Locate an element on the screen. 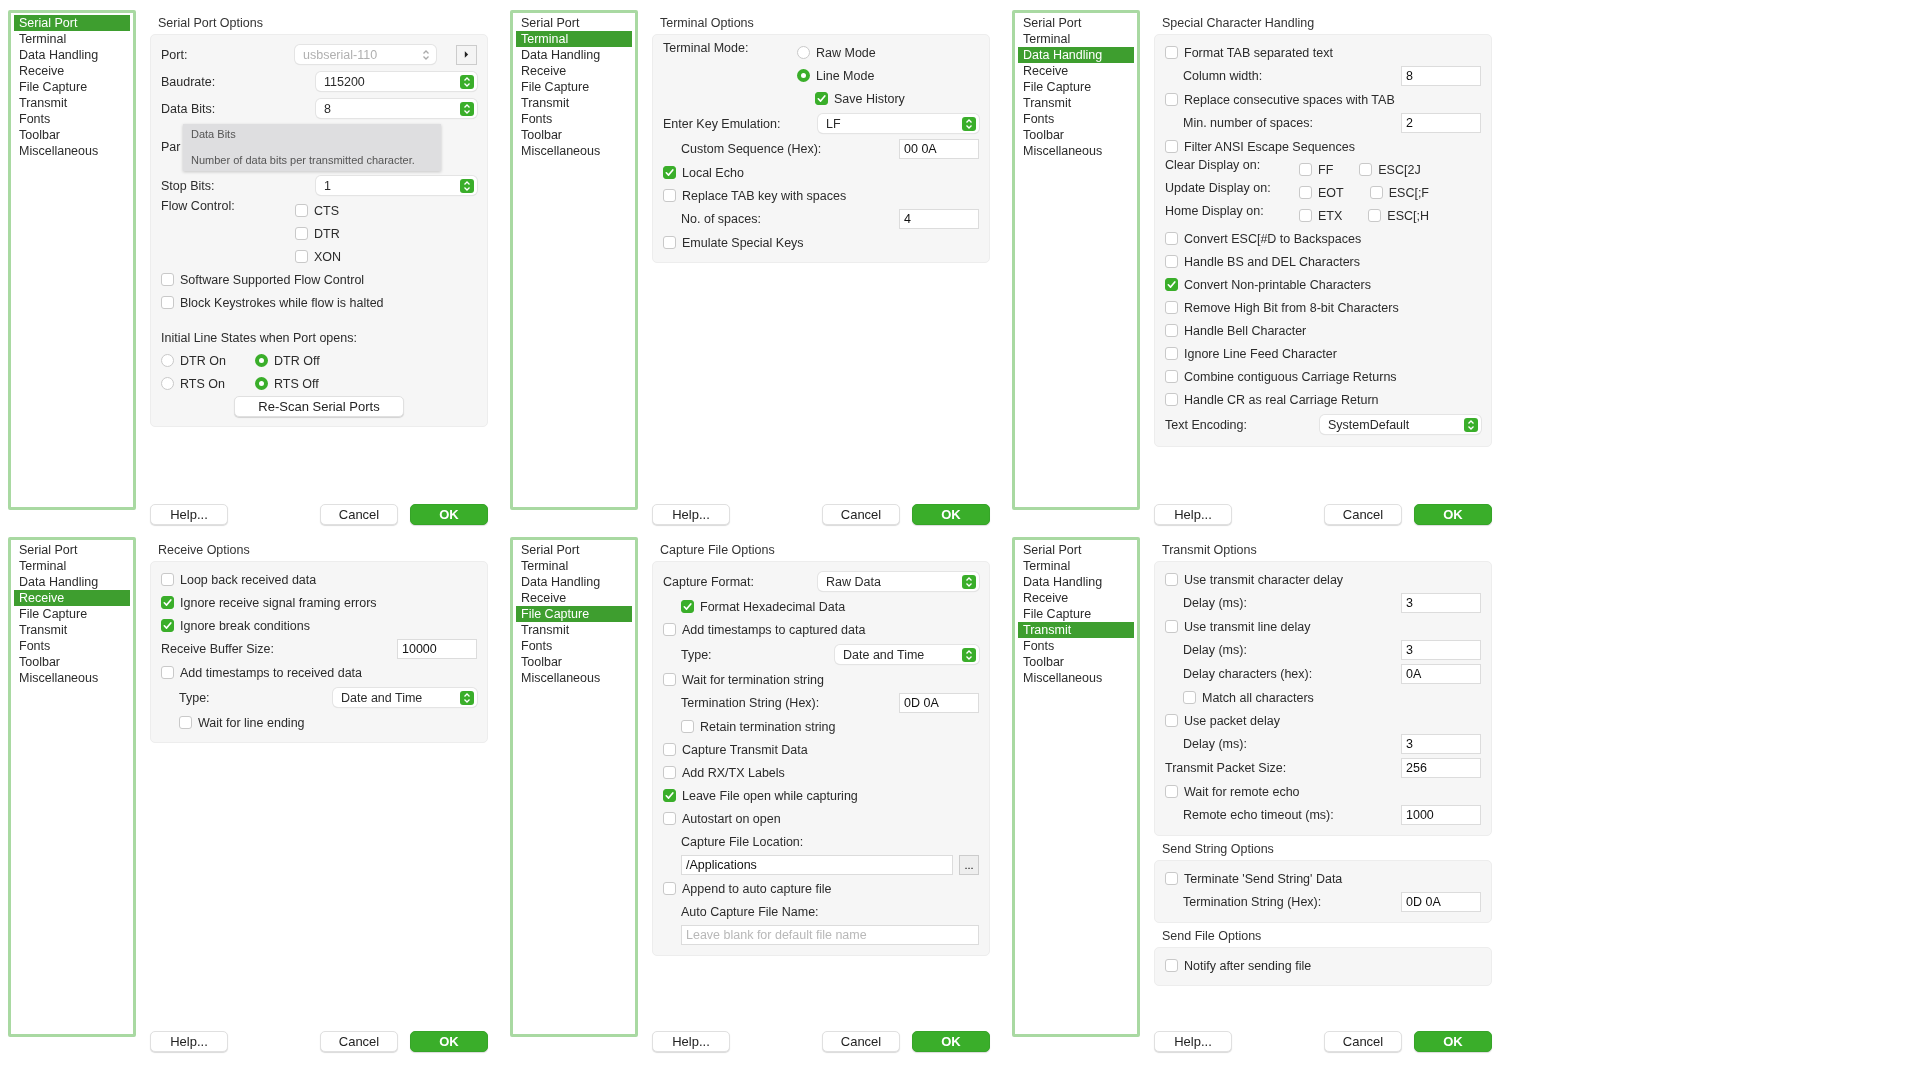 This screenshot has width=1920, height=1080. input-field: 8 is located at coordinates (1441, 76).